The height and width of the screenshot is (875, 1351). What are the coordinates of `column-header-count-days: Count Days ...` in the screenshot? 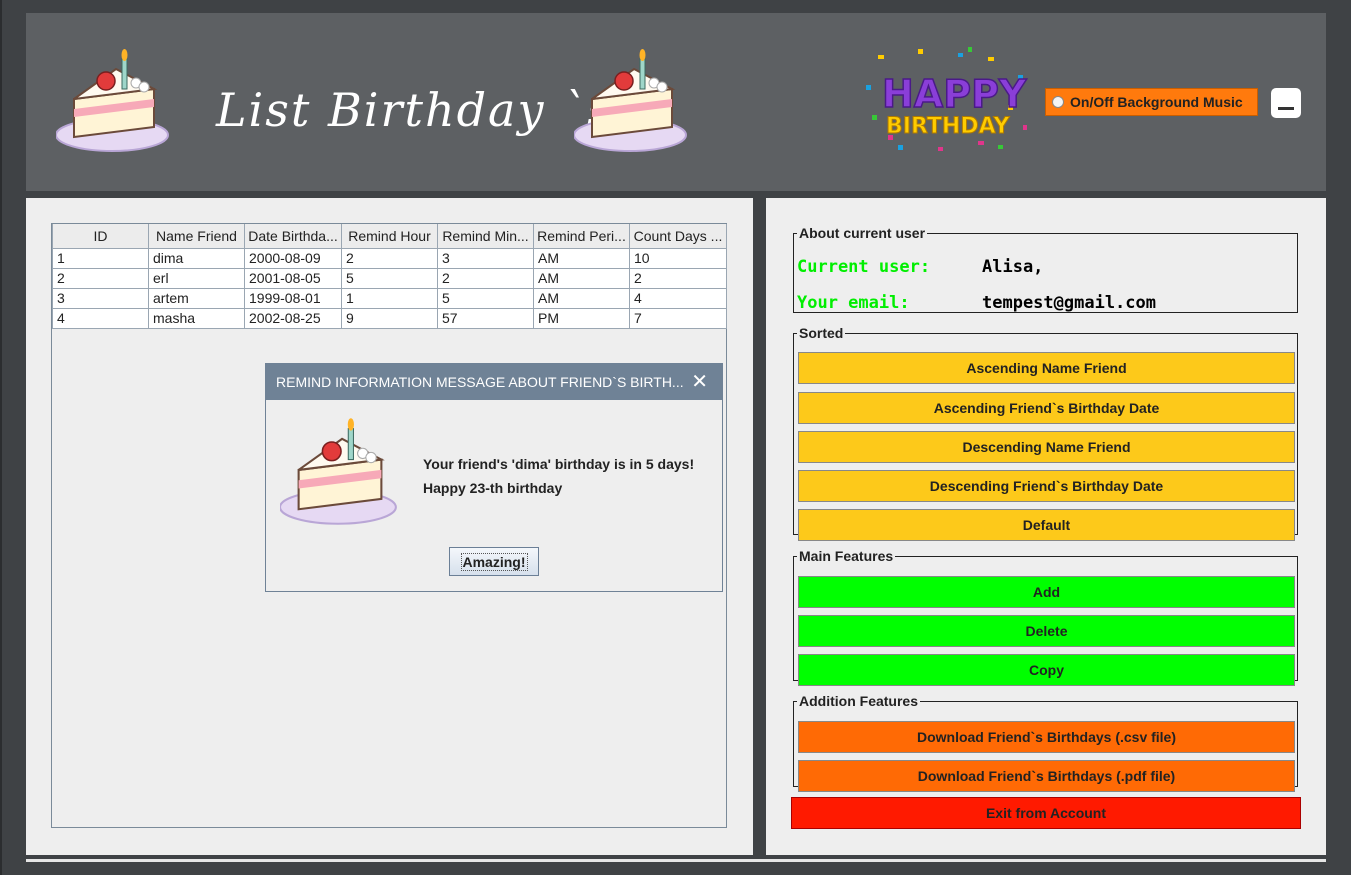 It's located at (678, 236).